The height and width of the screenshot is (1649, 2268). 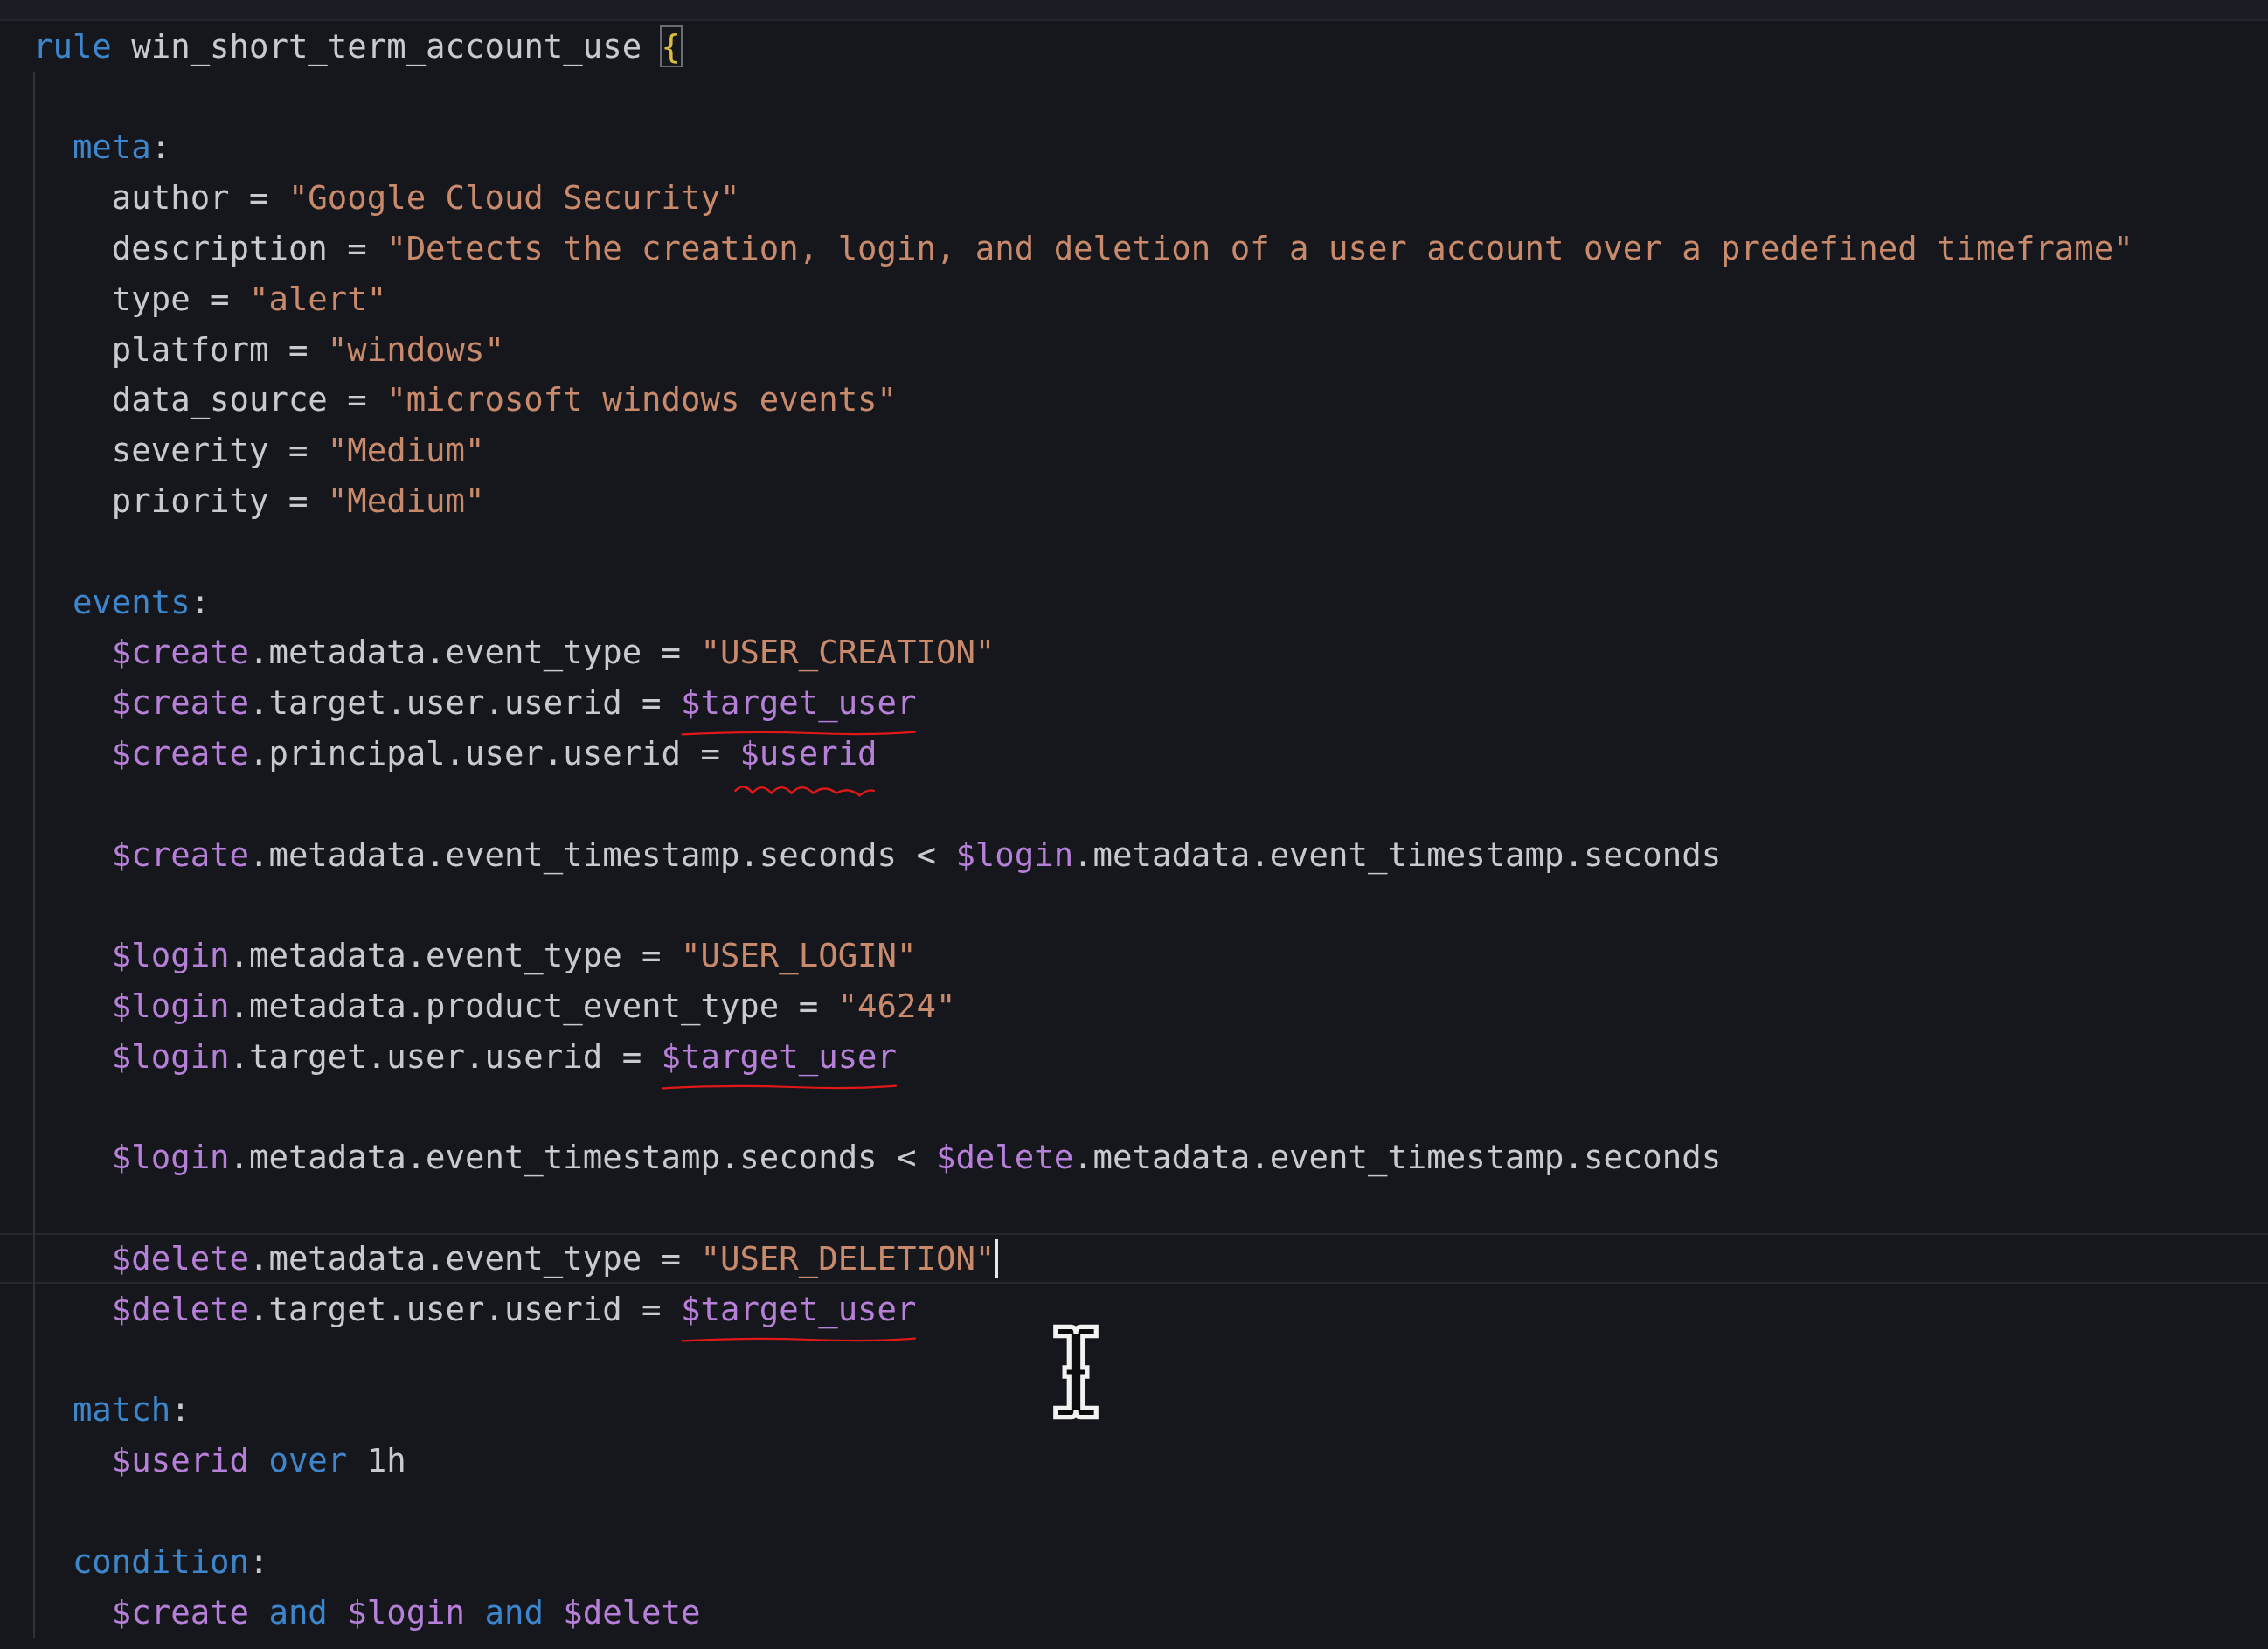 I want to click on code-line: type = "alert", so click(x=249, y=298).